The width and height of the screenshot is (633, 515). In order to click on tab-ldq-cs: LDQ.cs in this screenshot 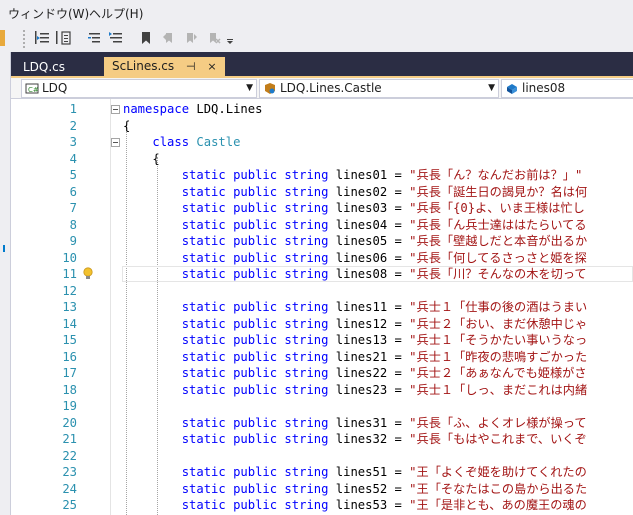, I will do `click(44, 68)`.